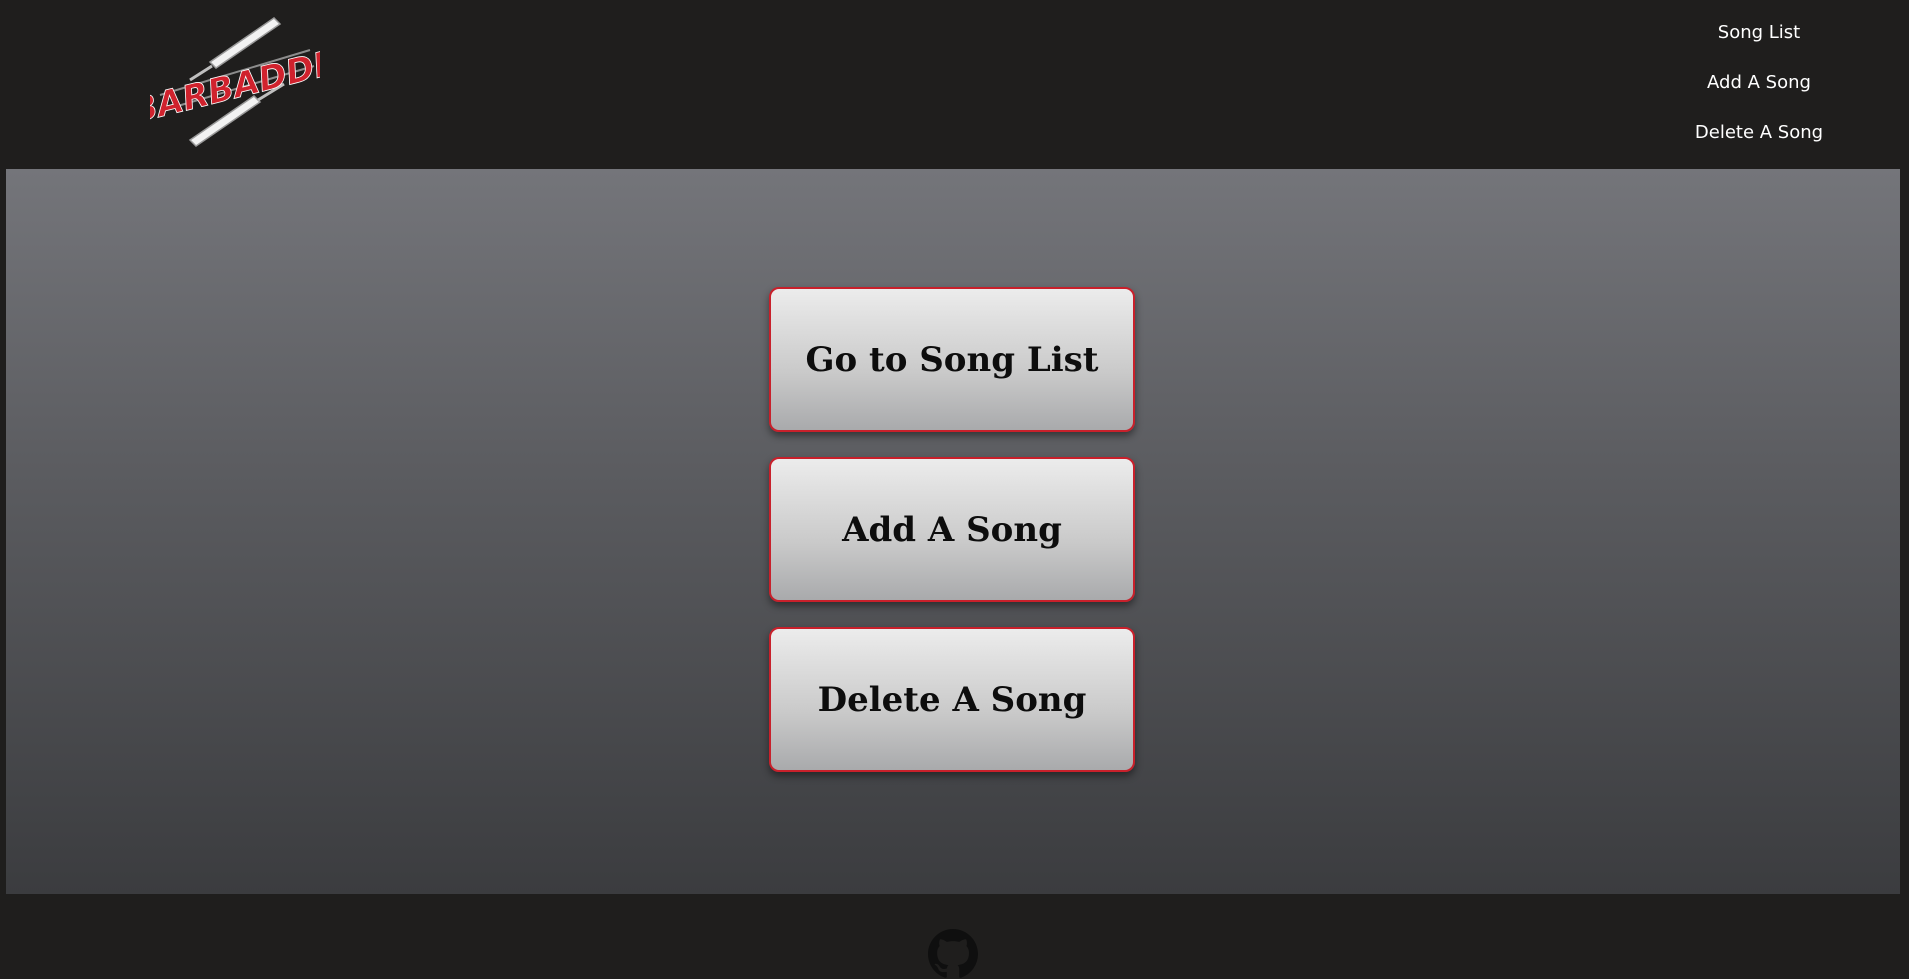 Image resolution: width=1909 pixels, height=979 pixels. I want to click on nav-link-song-list: Song List, so click(1759, 32).